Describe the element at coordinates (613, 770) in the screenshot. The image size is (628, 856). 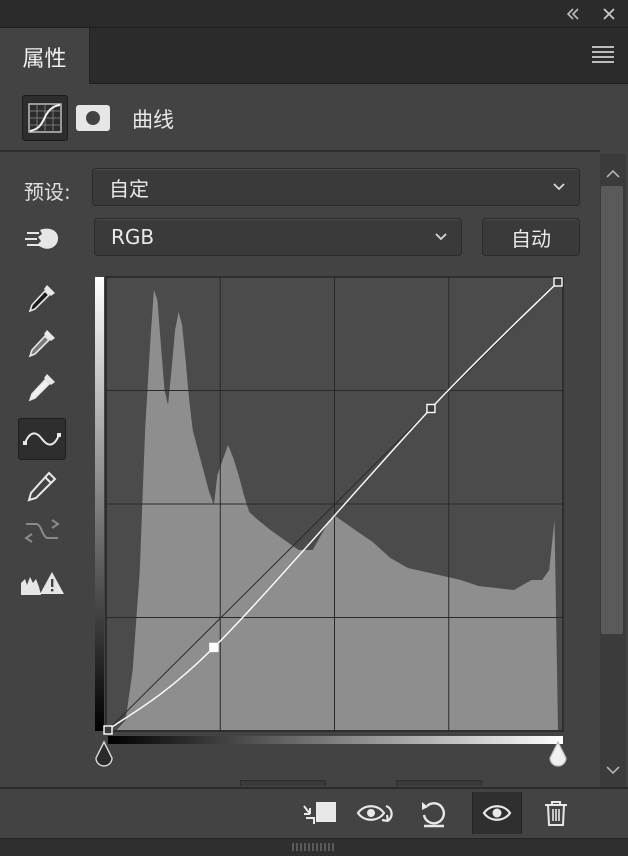
I see `scroll-down-icon` at that location.